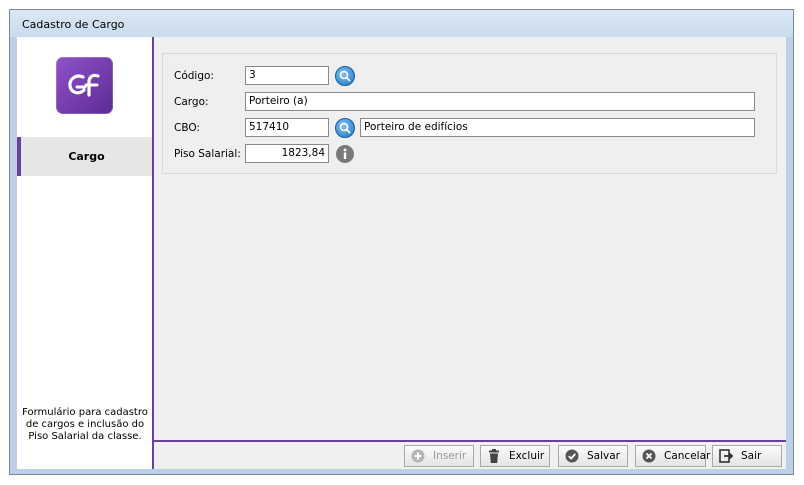  I want to click on plus-circle-icon, so click(418, 456).